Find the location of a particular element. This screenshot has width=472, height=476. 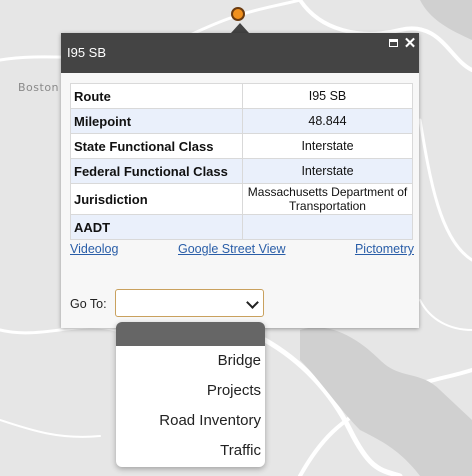

attr-key: Route is located at coordinates (156, 96).